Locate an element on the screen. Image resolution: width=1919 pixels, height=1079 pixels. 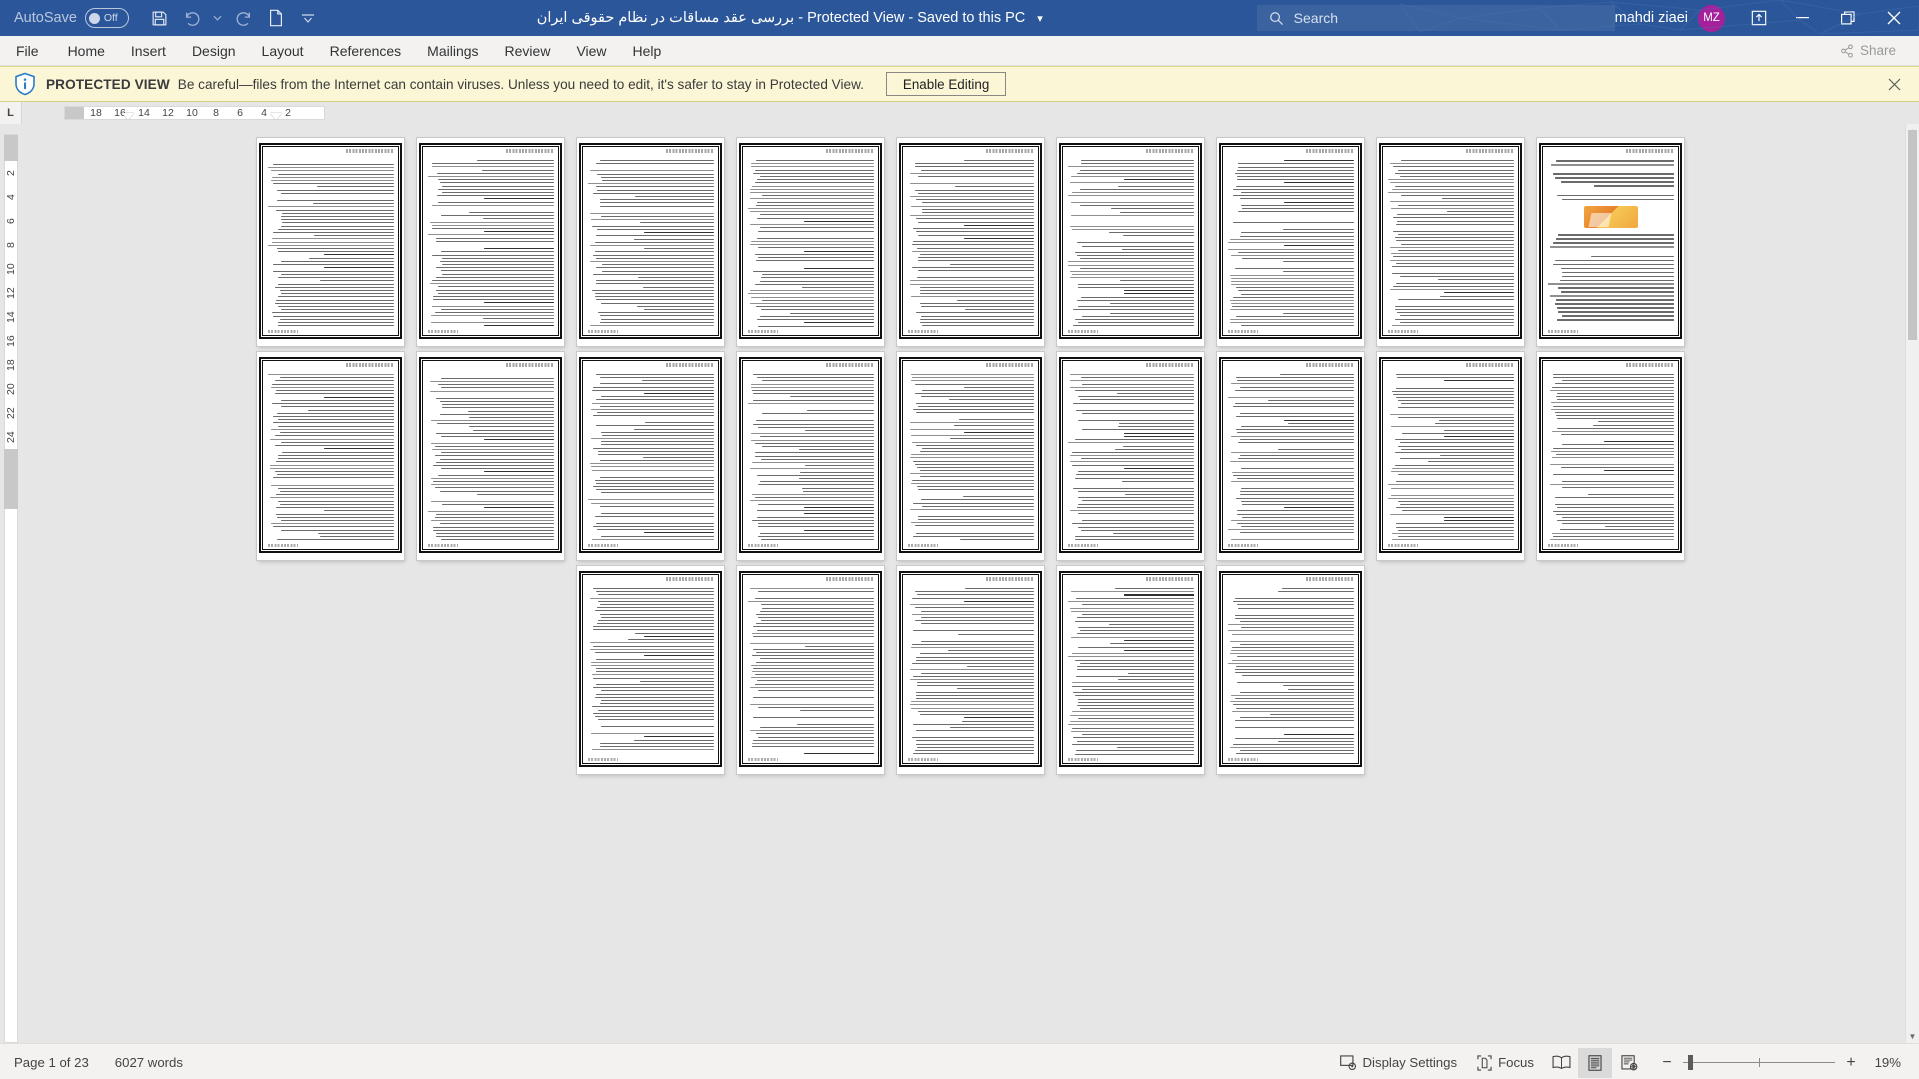
tab-home: Home is located at coordinates (86, 51).